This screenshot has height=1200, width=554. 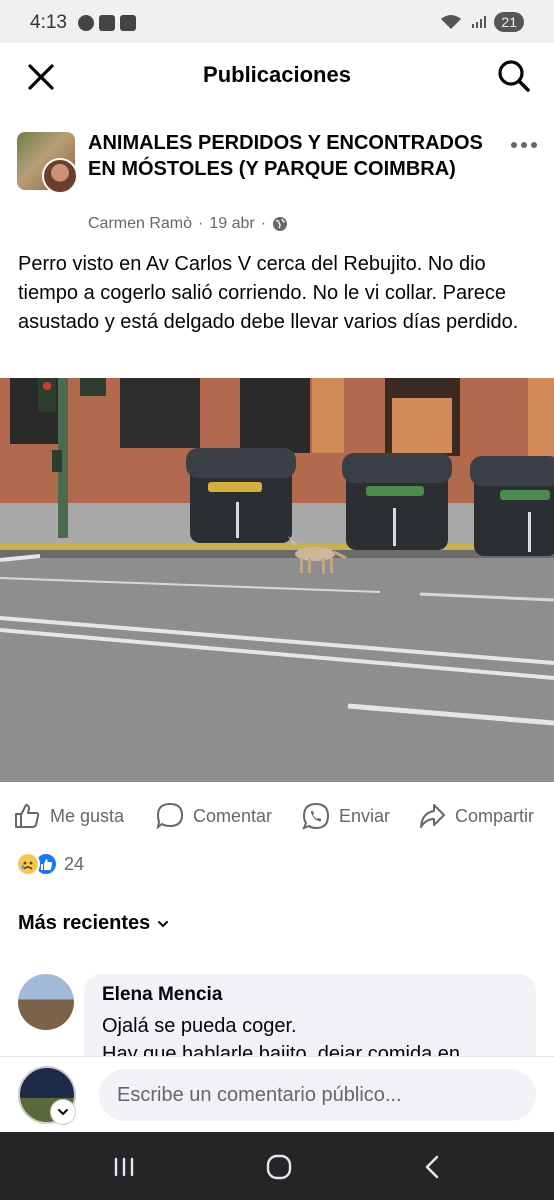 What do you see at coordinates (509, 22) in the screenshot?
I see `battery-indicator: 21` at bounding box center [509, 22].